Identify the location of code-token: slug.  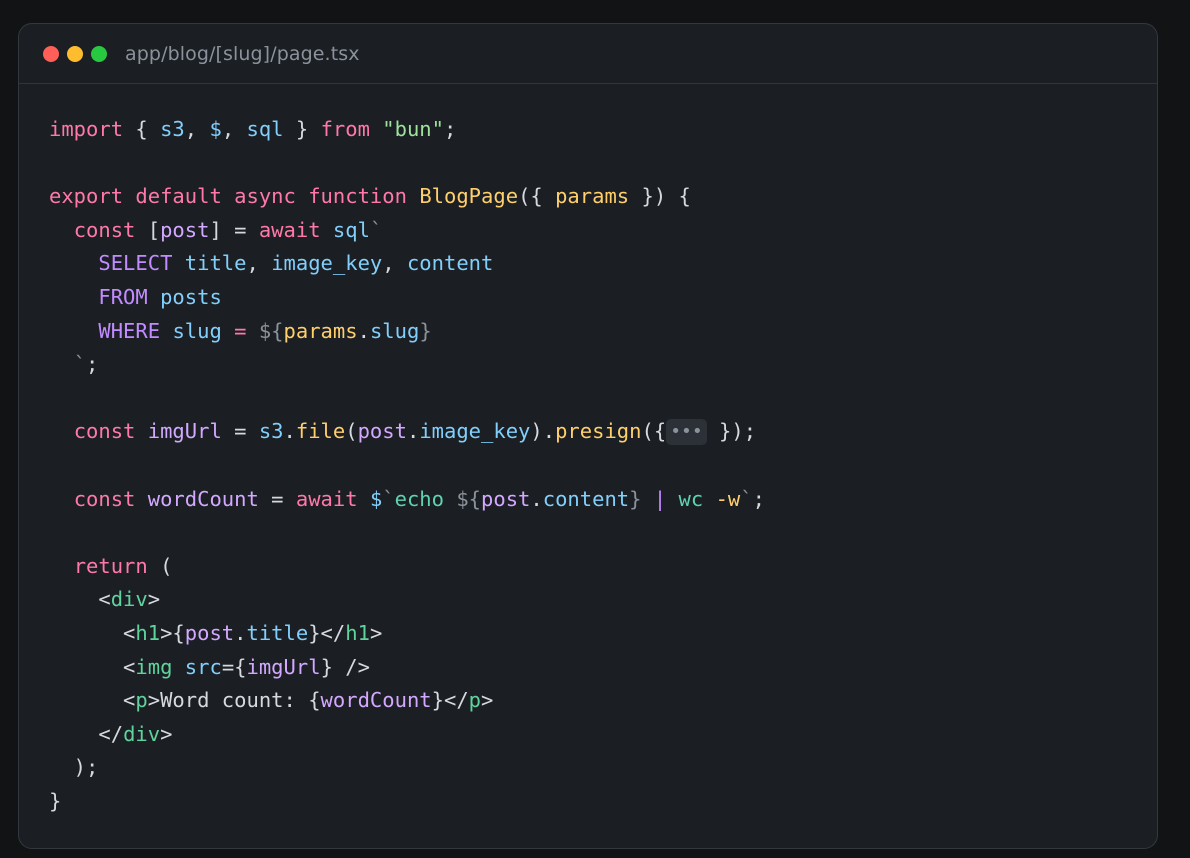
(394, 330).